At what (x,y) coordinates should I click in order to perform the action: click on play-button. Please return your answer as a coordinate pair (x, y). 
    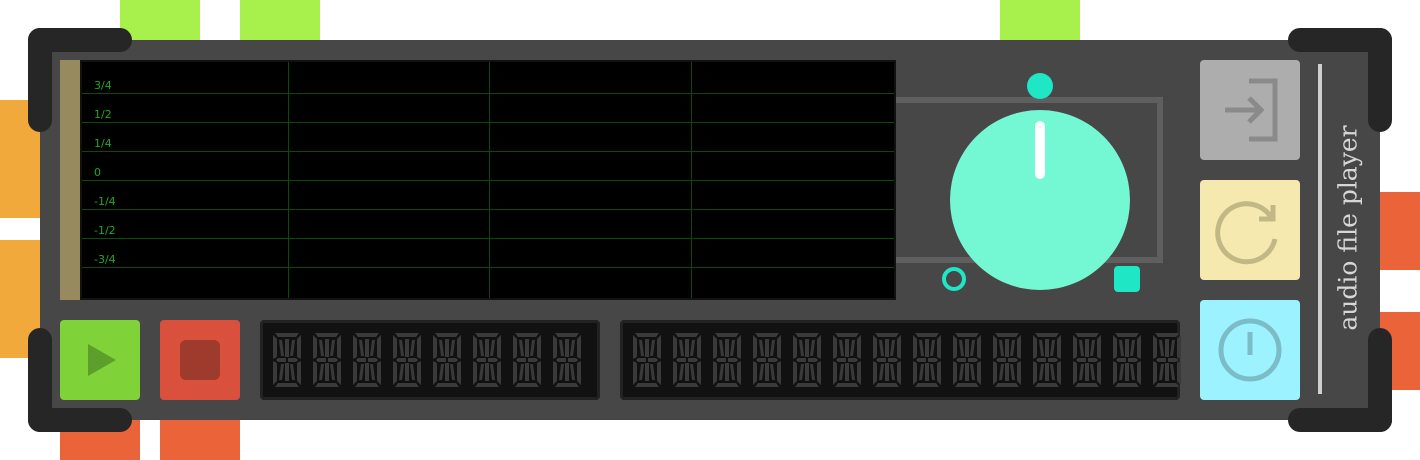
    Looking at the image, I should click on (100, 360).